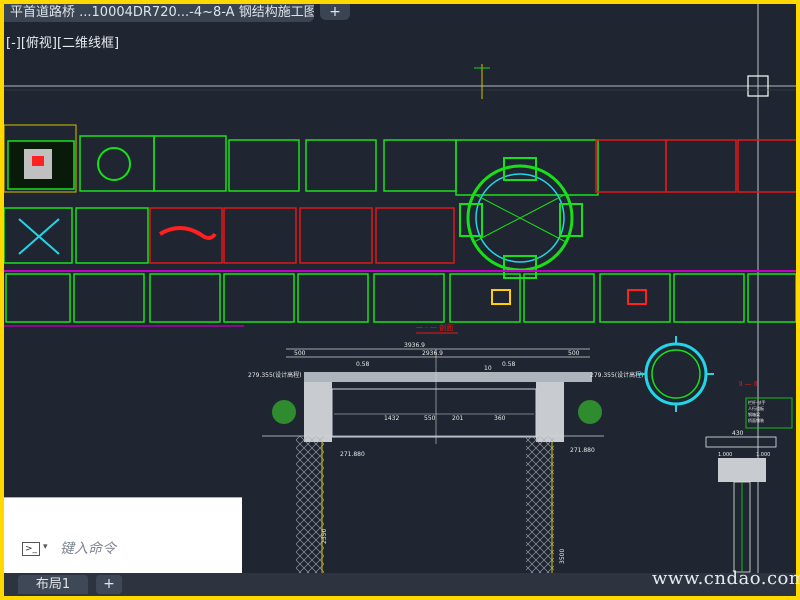  Describe the element at coordinates (582, 450) in the screenshot. I see `elevation-bottom-right: 271.880` at that location.